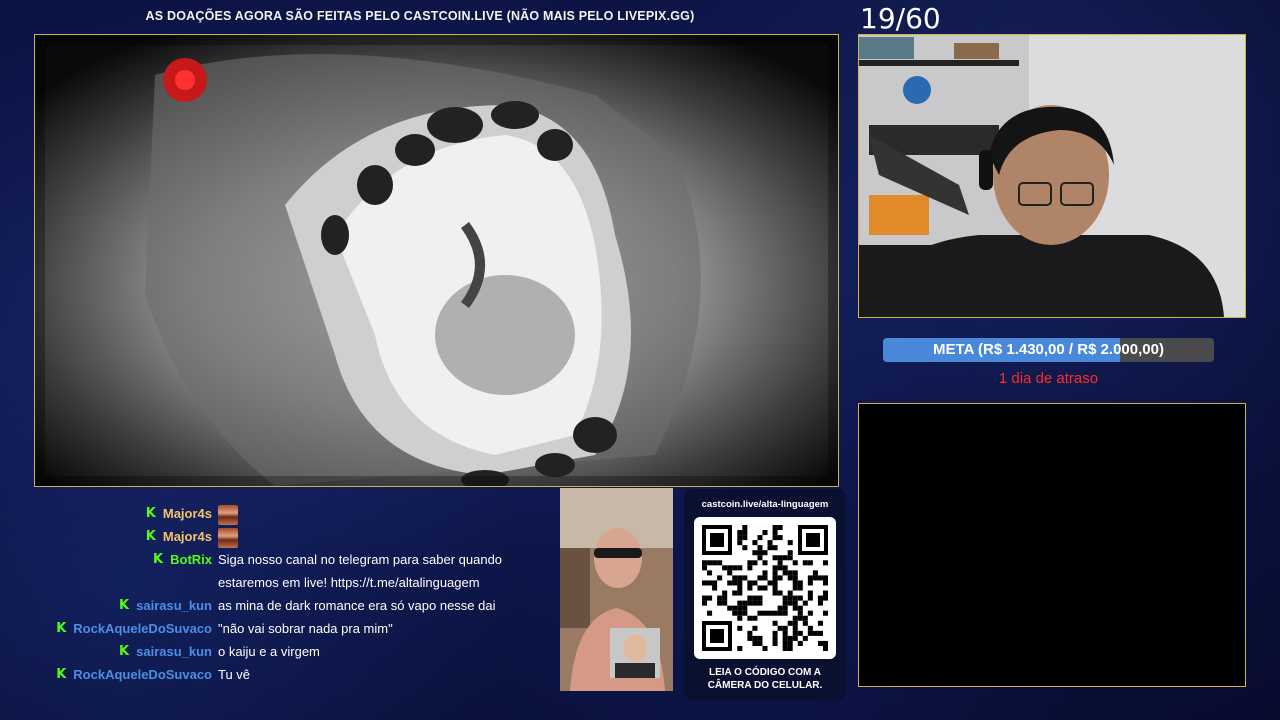  I want to click on chat-message: Ksairasu_kun o kaiju e a virgem, so click(295, 651).